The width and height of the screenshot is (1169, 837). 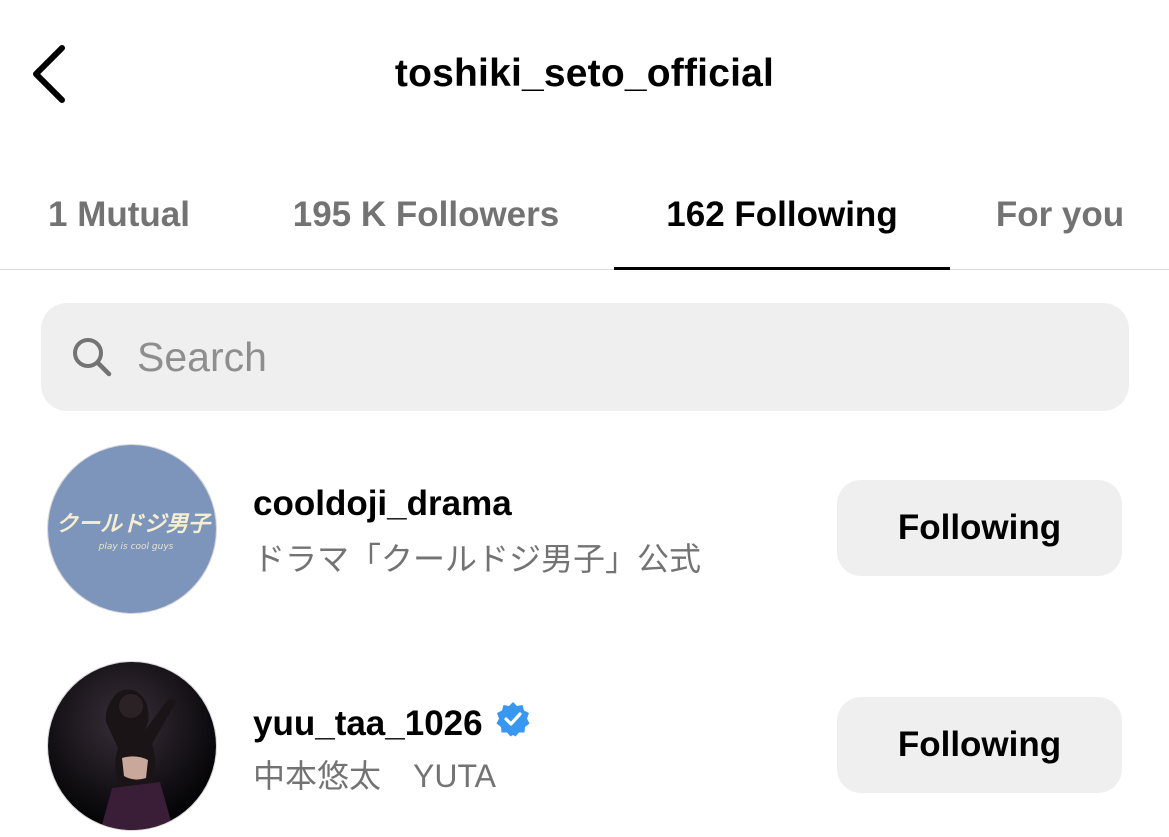 What do you see at coordinates (513, 723) in the screenshot?
I see `verified-badge-icon` at bounding box center [513, 723].